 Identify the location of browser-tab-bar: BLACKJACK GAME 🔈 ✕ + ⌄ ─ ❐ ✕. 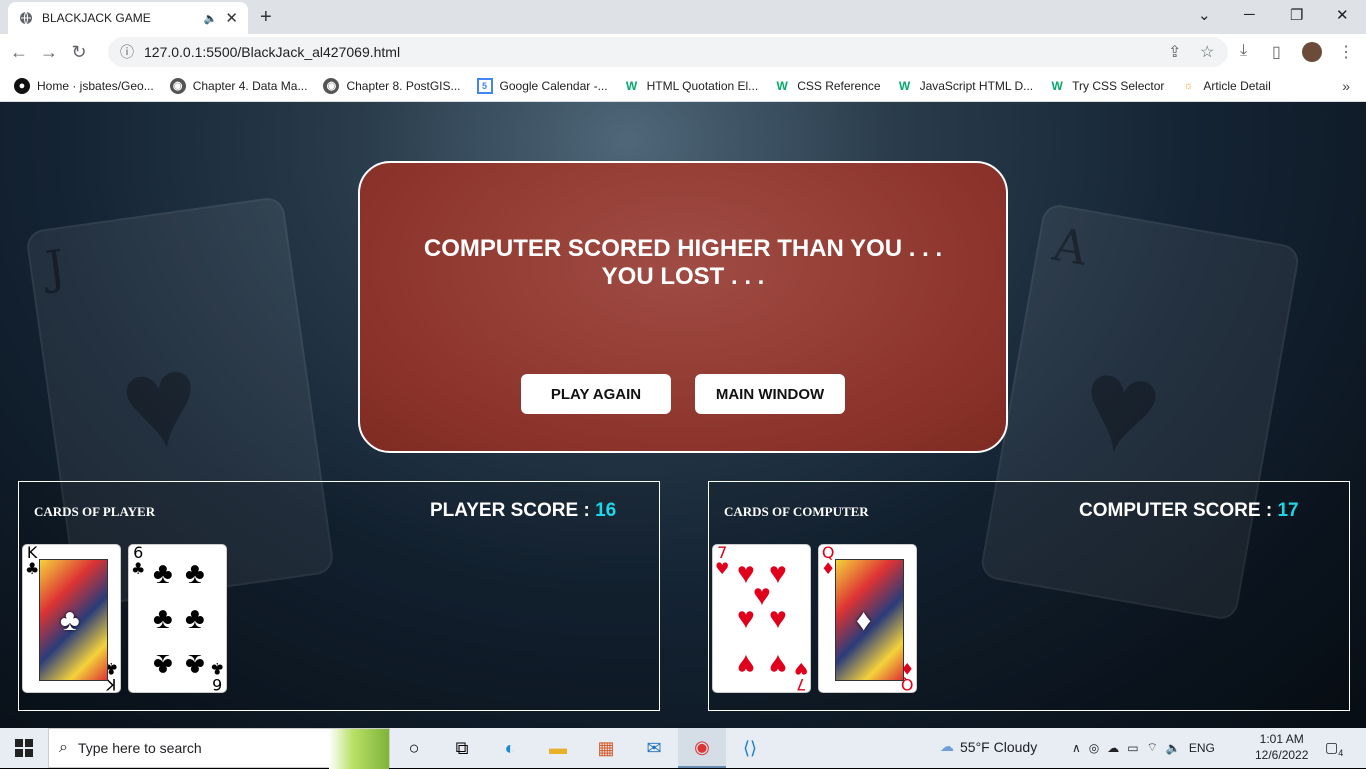
(683, 17).